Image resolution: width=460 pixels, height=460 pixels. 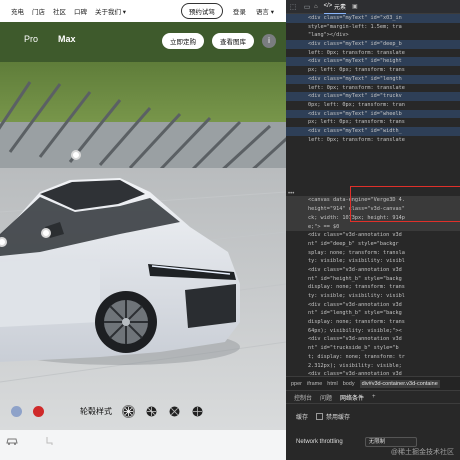 What do you see at coordinates (233, 41) in the screenshot?
I see `view-gallery-button: 查看图库` at bounding box center [233, 41].